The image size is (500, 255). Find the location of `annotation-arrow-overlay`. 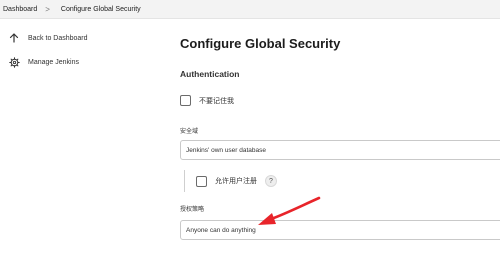

annotation-arrow-overlay is located at coordinates (289, 210).